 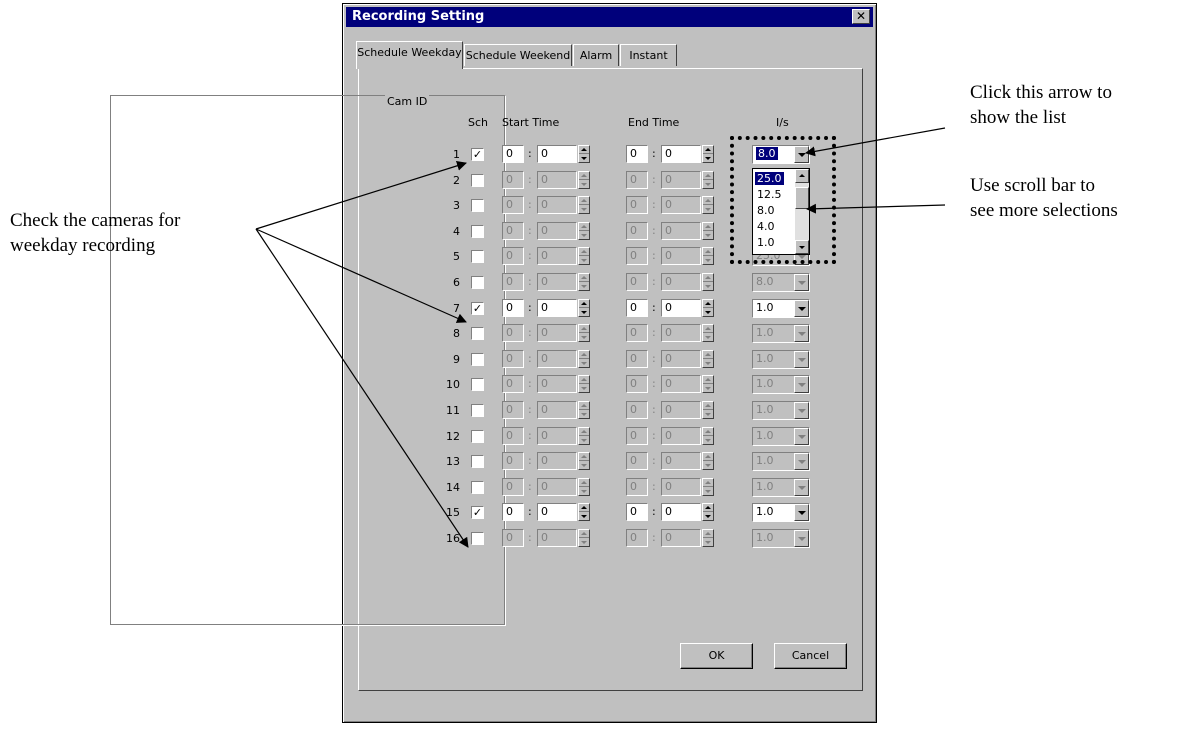 What do you see at coordinates (876, 208) in the screenshot?
I see `arrow-to-scrollbar` at bounding box center [876, 208].